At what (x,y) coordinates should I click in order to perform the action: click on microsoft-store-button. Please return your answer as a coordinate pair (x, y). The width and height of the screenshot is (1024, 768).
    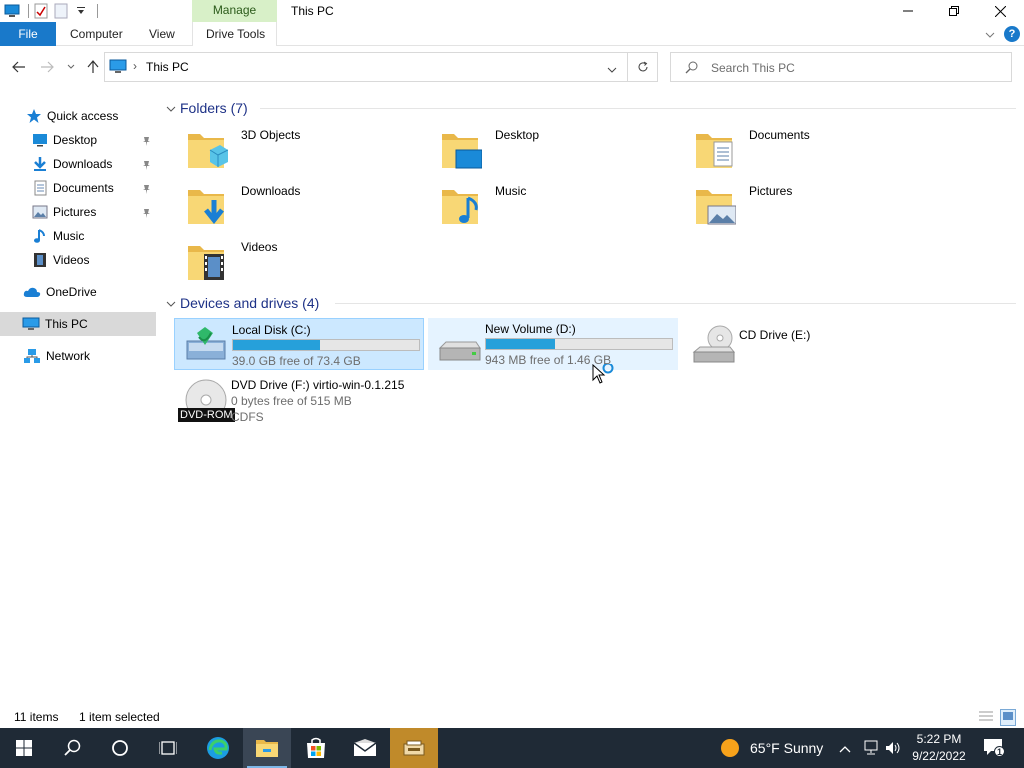
    Looking at the image, I should click on (316, 748).